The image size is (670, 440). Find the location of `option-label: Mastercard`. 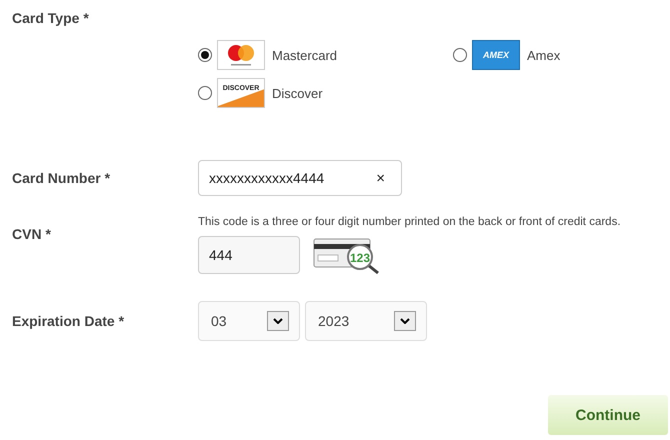

option-label: Mastercard is located at coordinates (305, 55).